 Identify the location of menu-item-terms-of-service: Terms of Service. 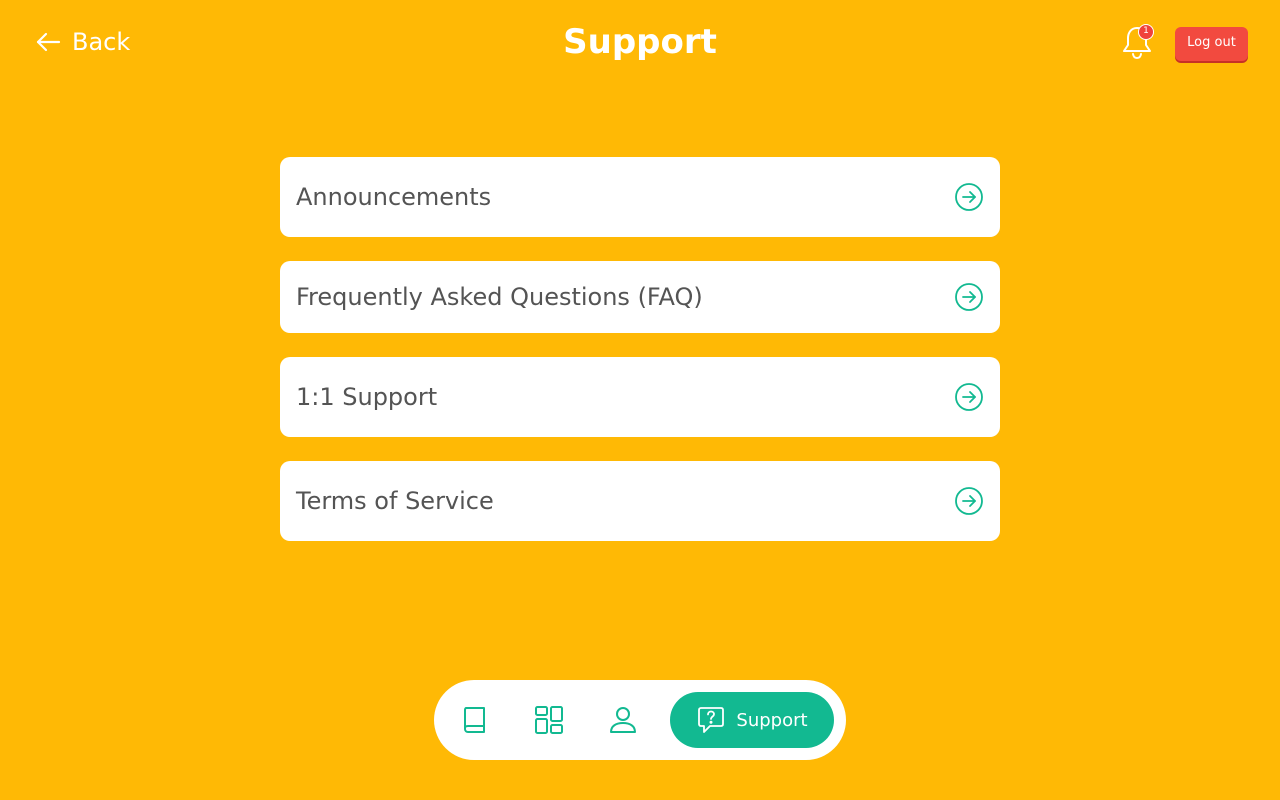
(640, 501).